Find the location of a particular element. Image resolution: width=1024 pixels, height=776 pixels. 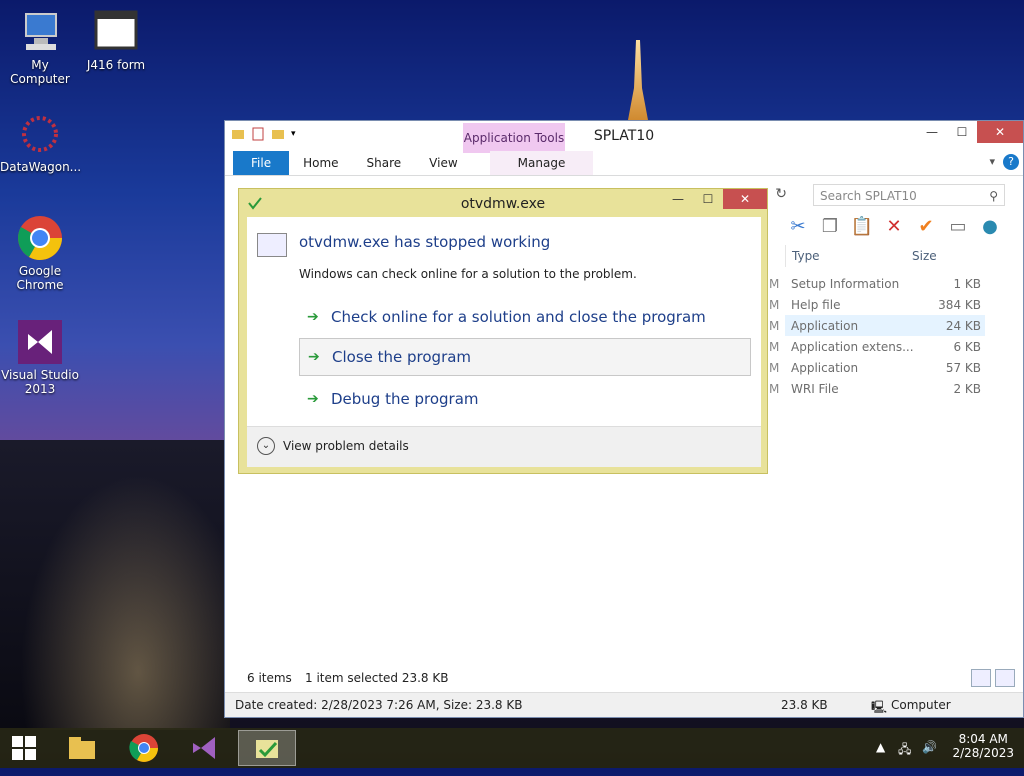

window-controls: — ☐ ✕ is located at coordinates (970, 132).